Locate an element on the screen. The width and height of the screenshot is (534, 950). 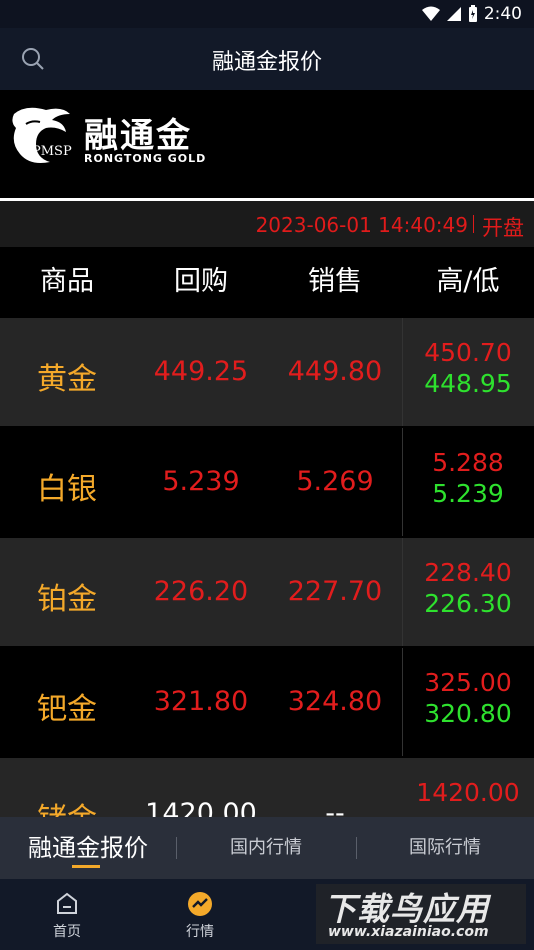
brand-name-en: RONGTONG GOLD is located at coordinates (145, 158).